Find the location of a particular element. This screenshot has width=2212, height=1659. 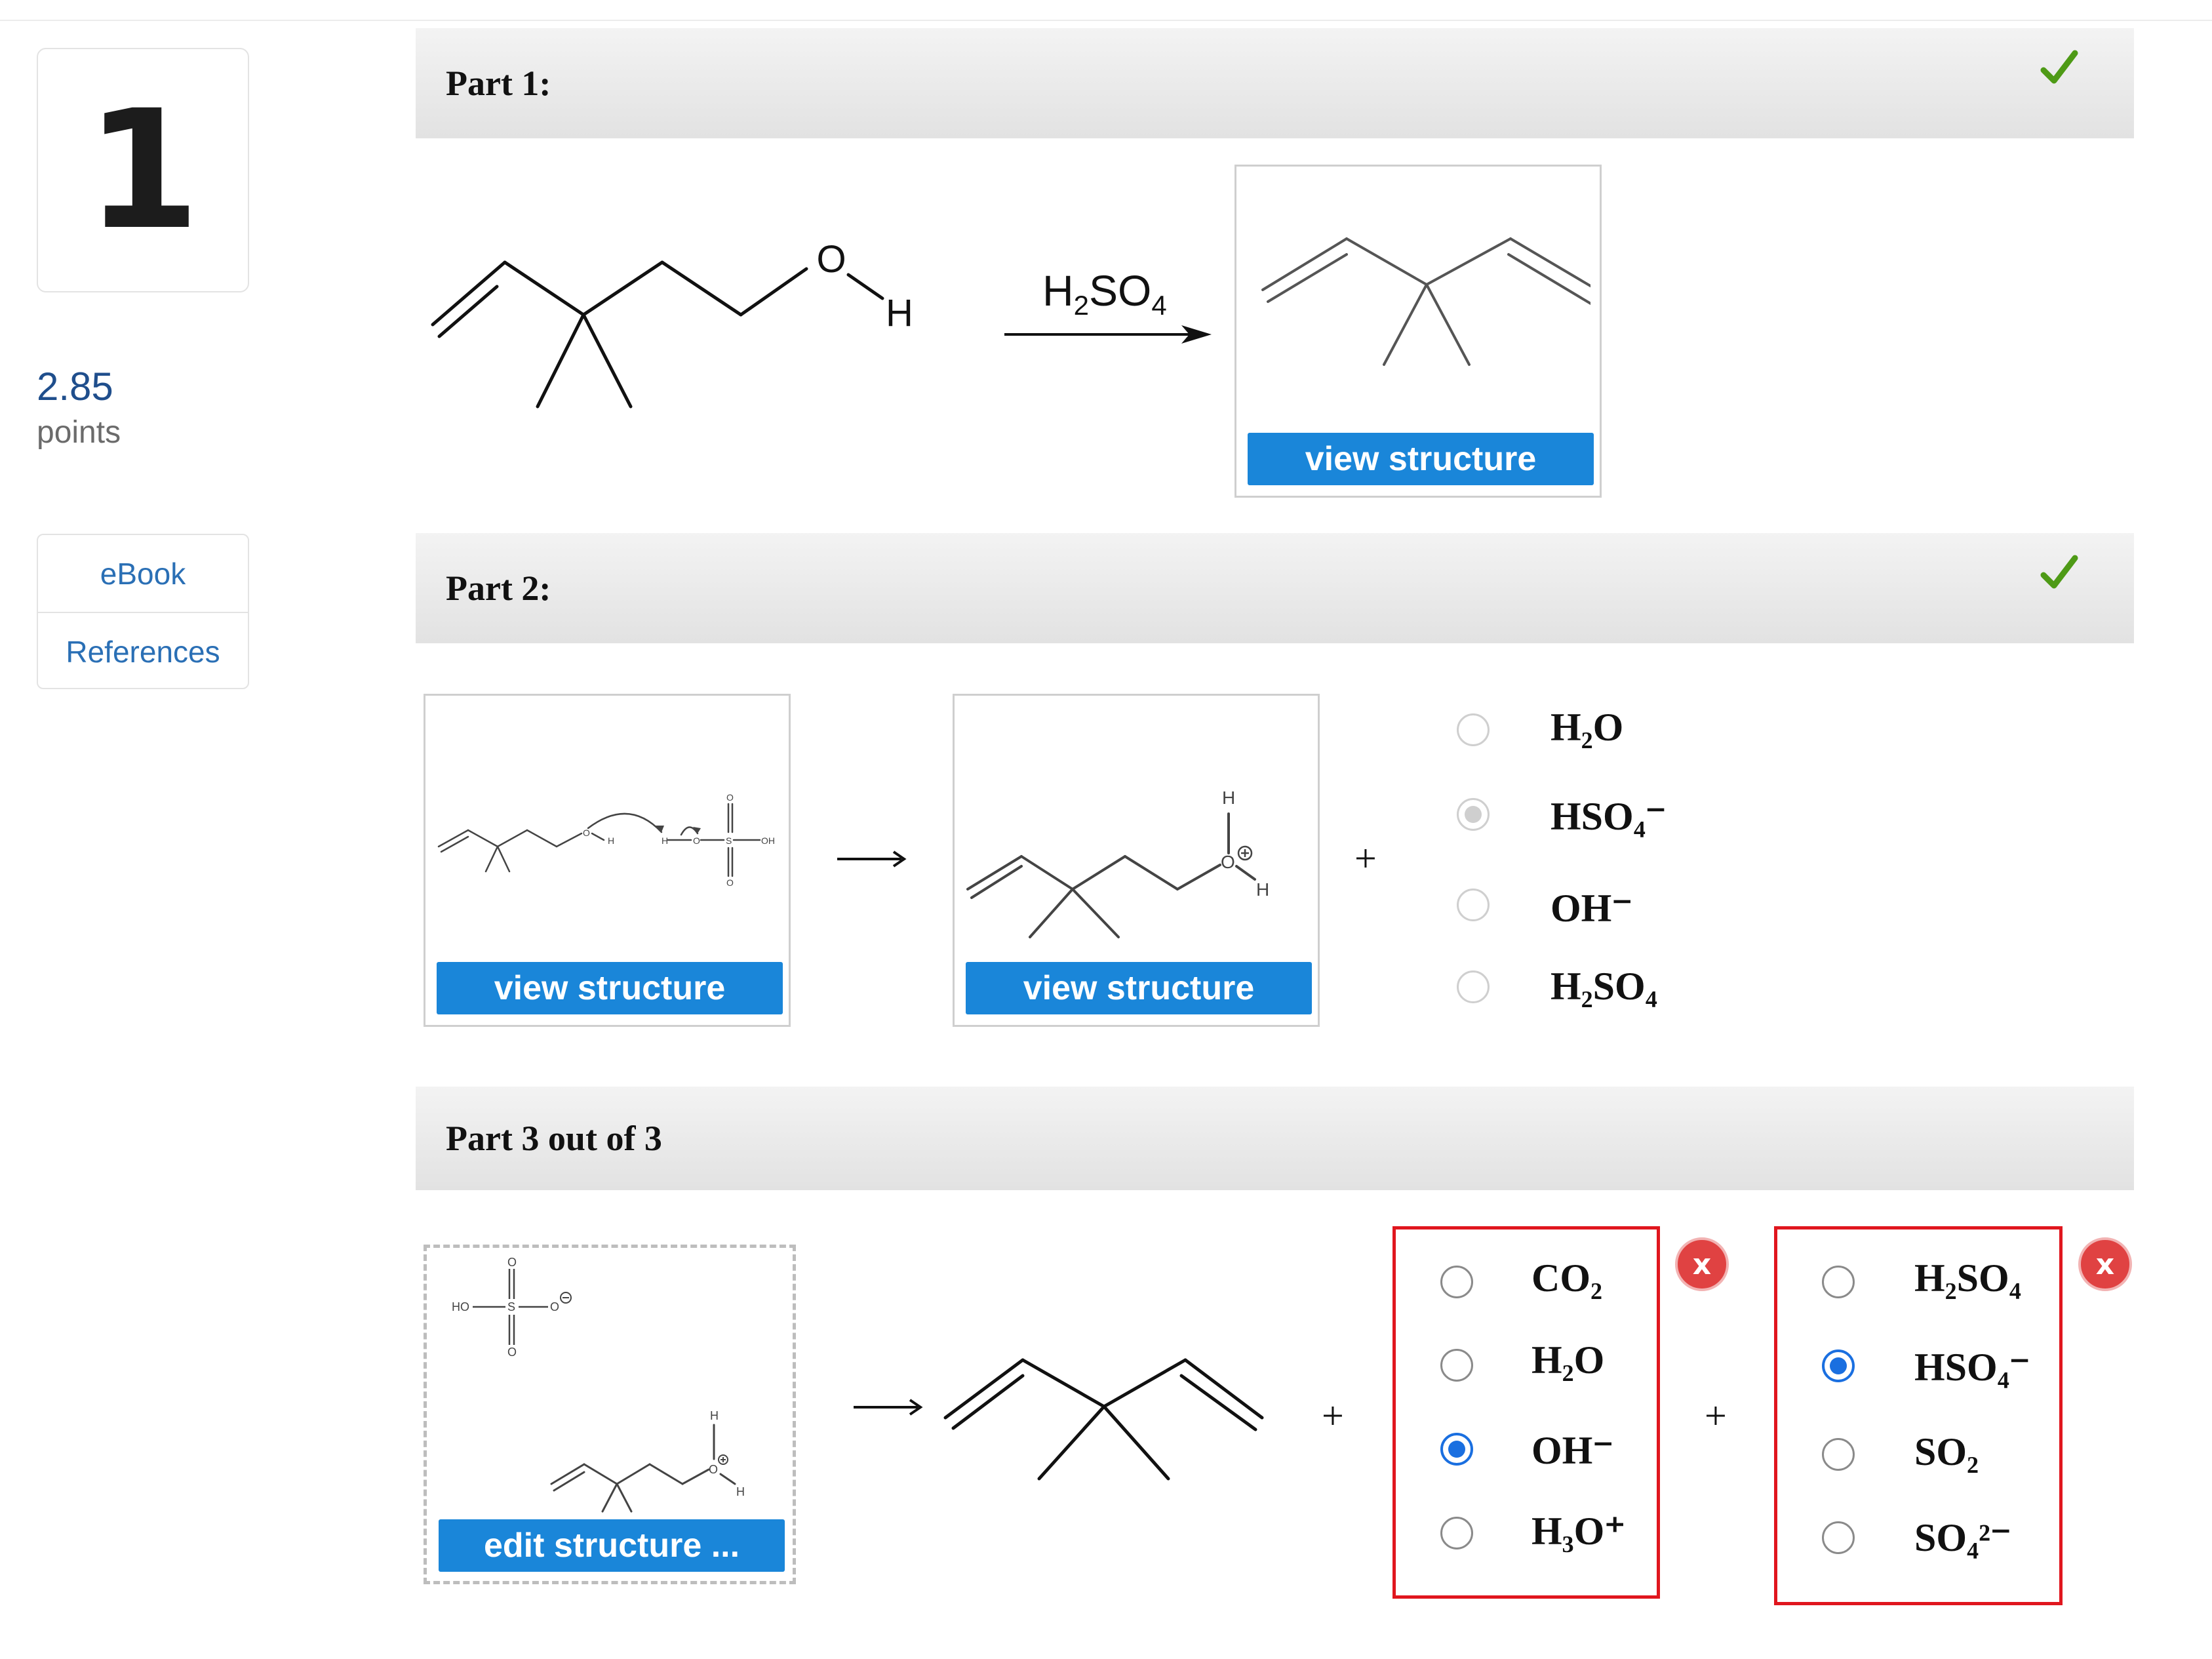

svg-text: HO is located at coordinates (460, 1306).